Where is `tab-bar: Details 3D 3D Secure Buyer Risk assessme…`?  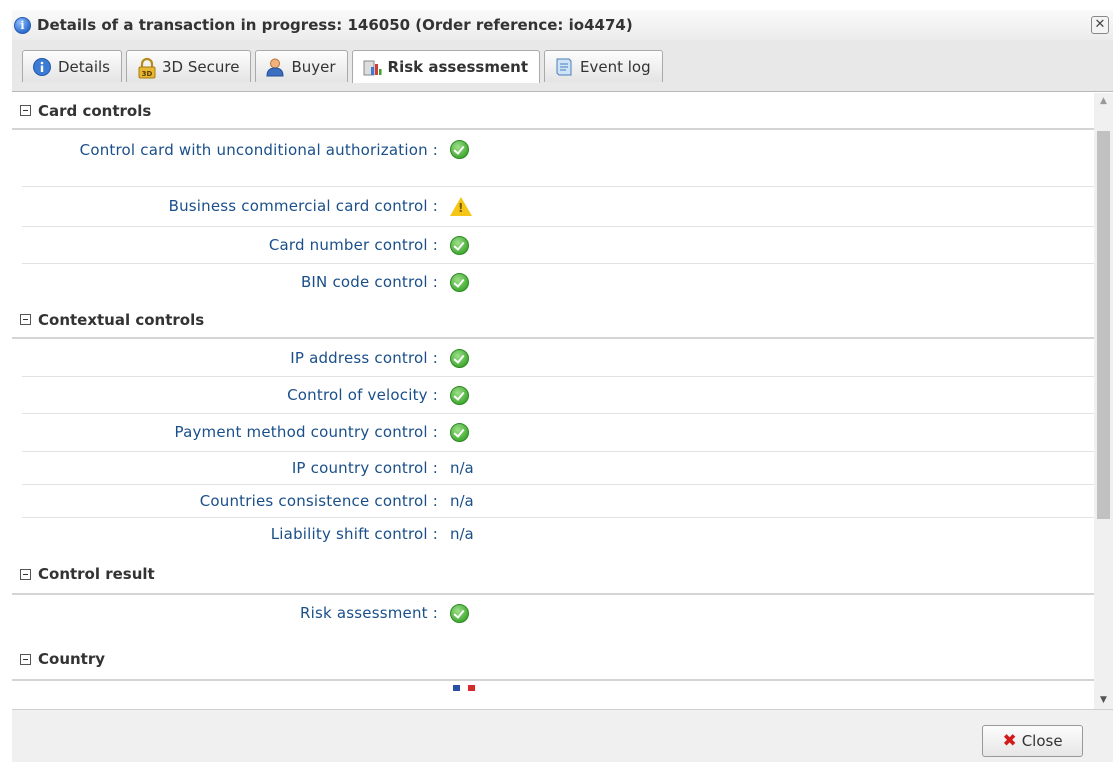 tab-bar: Details 3D 3D Secure Buyer Risk assessme… is located at coordinates (562, 66).